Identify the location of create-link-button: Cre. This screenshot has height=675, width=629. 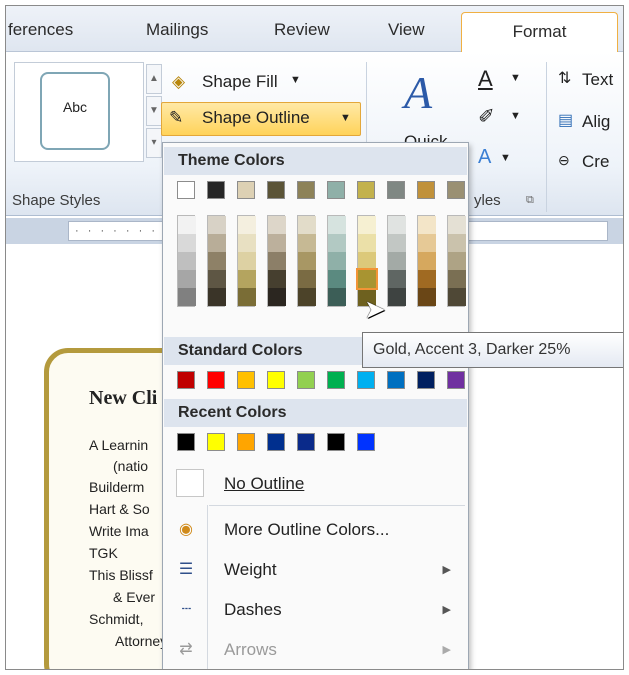
(595, 162).